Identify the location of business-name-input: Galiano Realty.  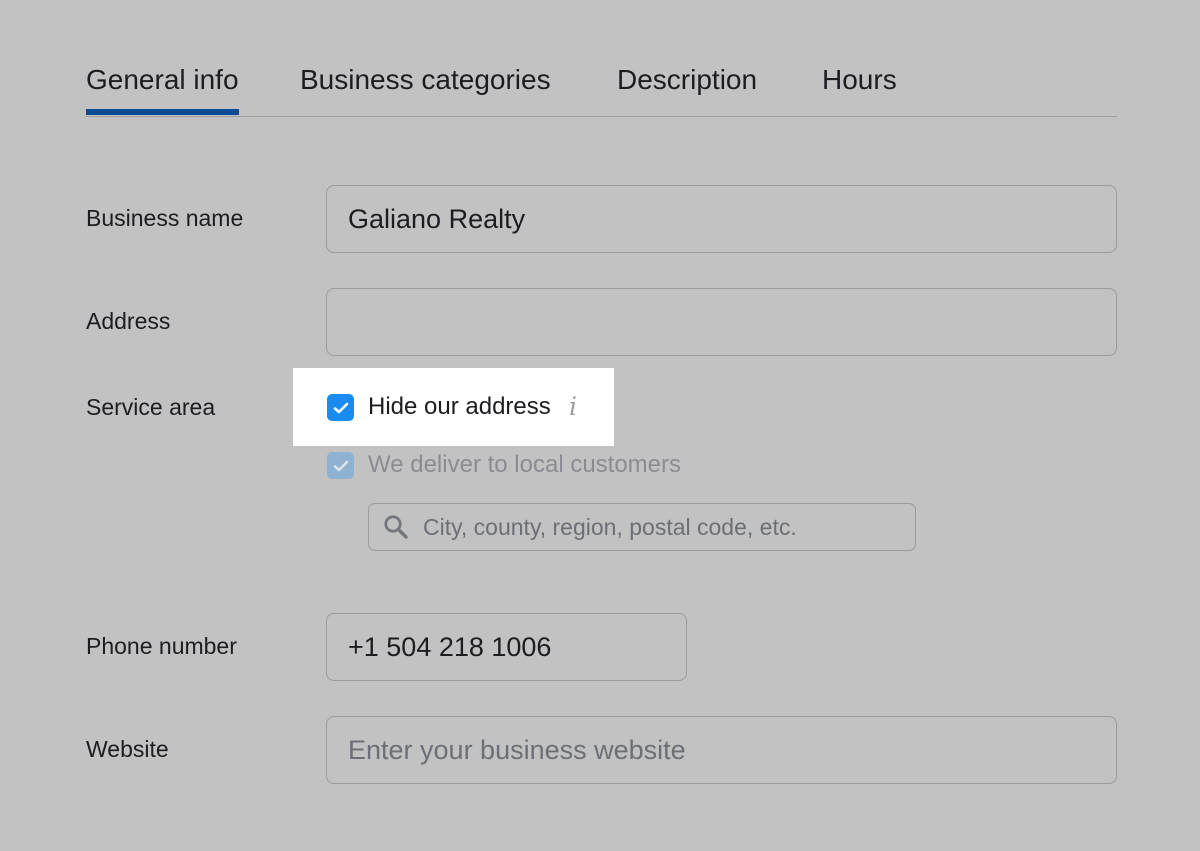
(721, 219).